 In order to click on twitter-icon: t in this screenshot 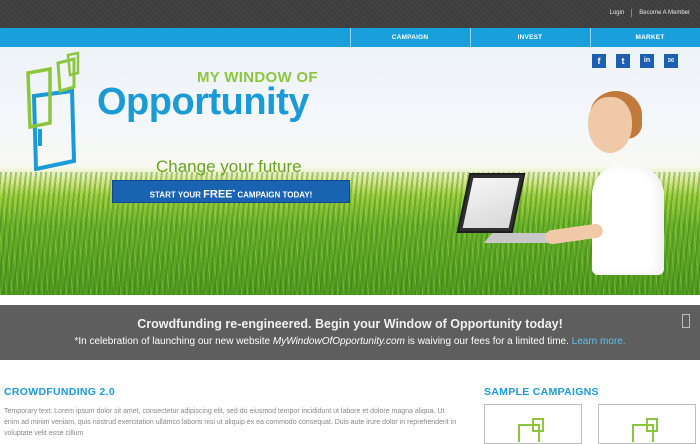, I will do `click(623, 61)`.